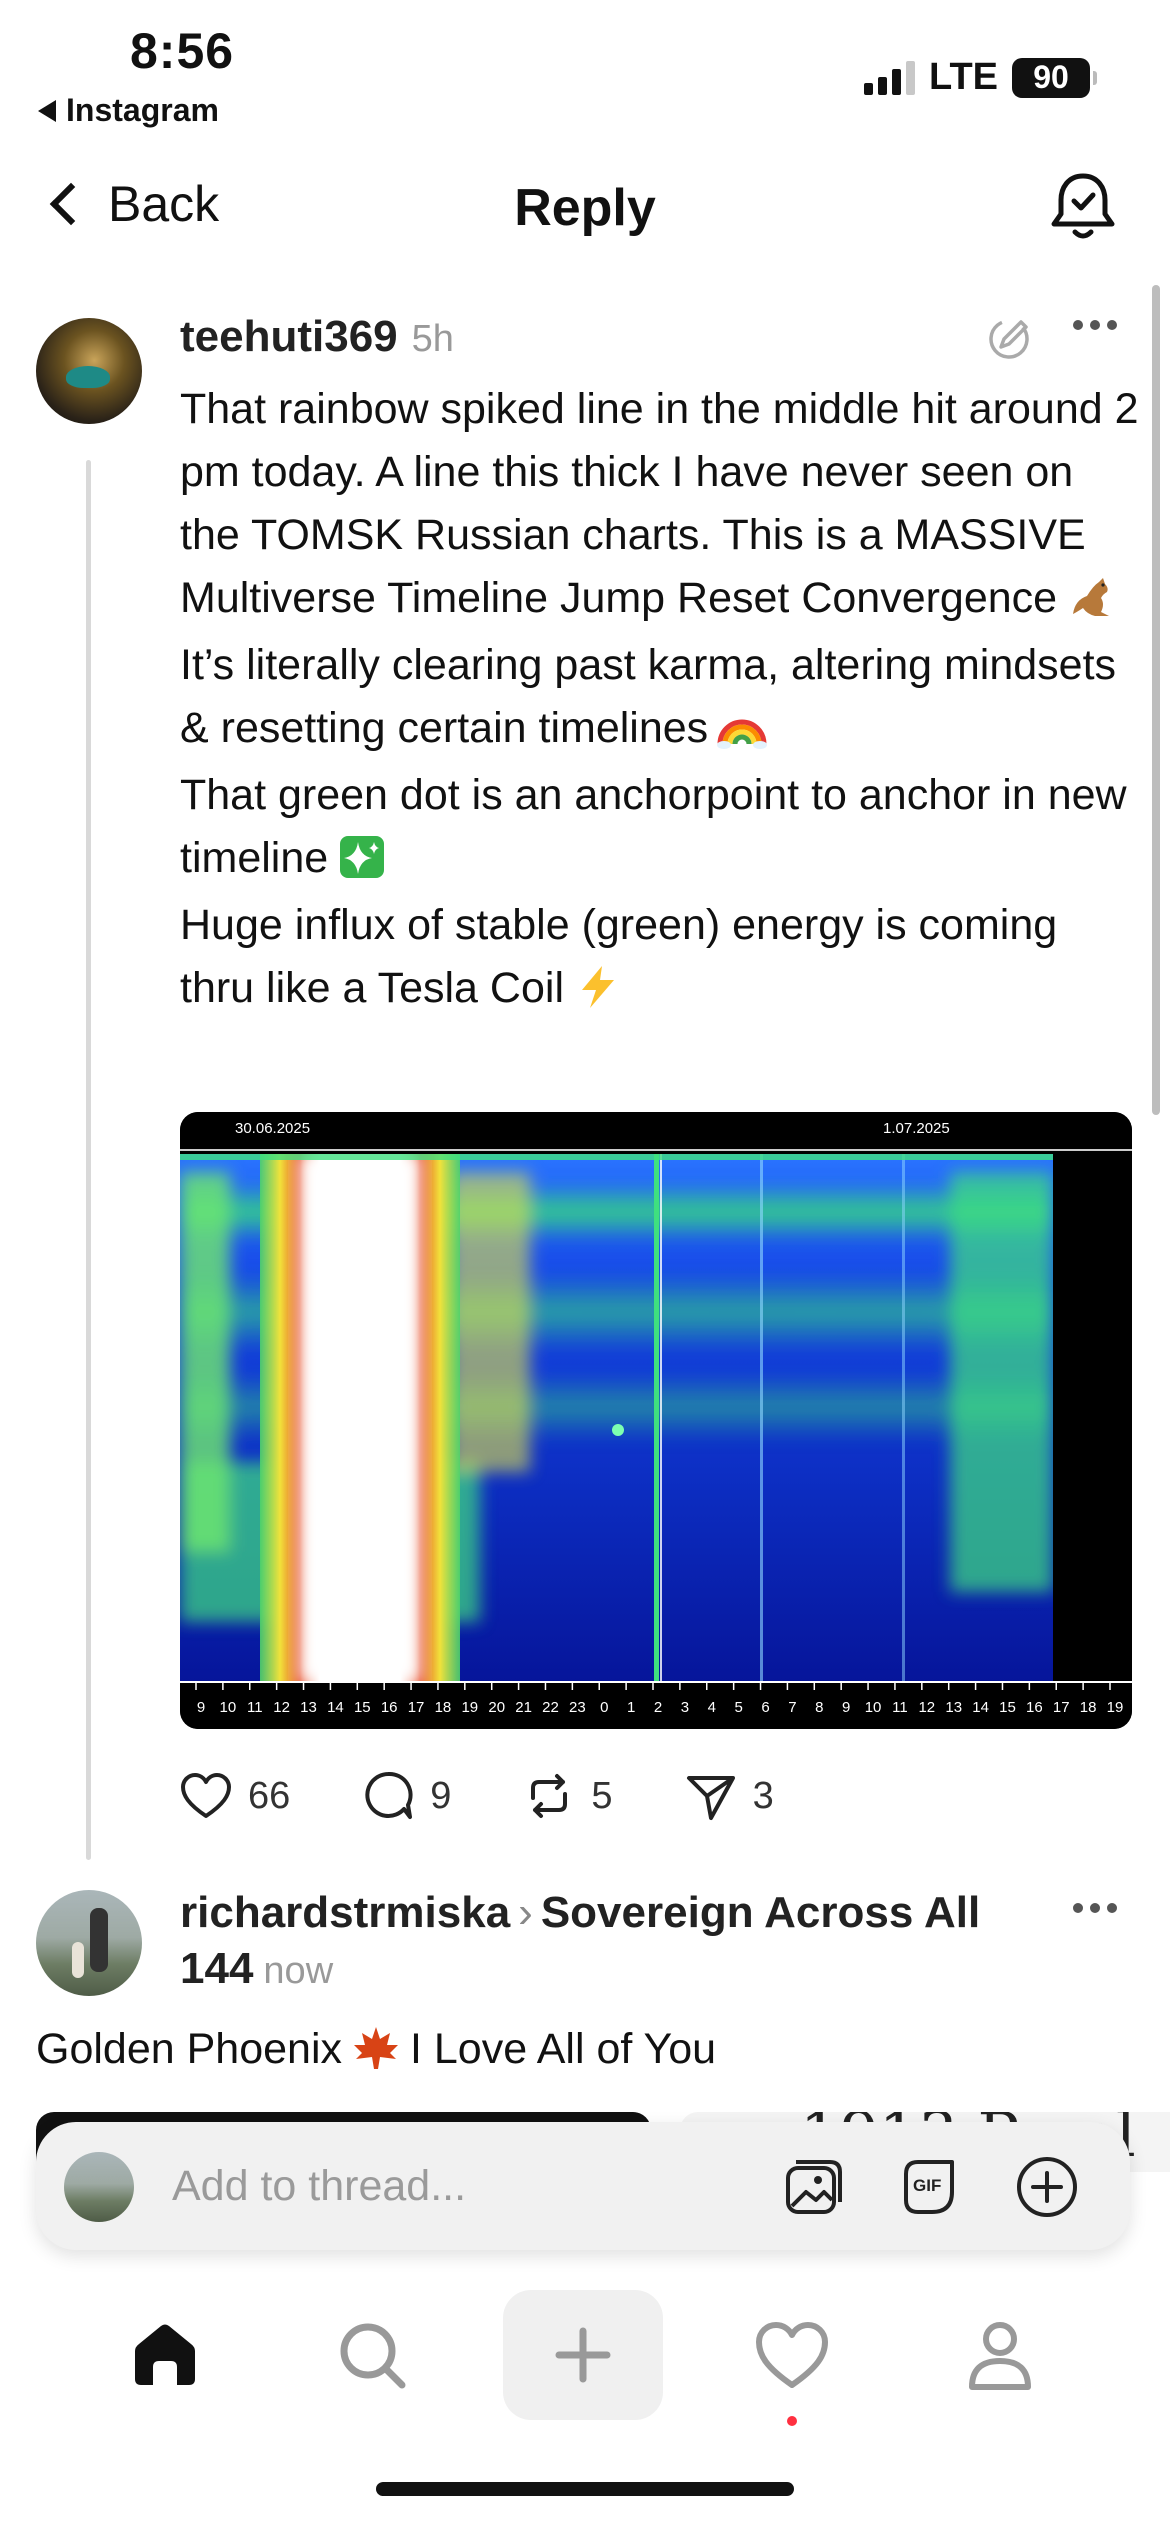 The height and width of the screenshot is (2532, 1170). Describe the element at coordinates (765, 1707) in the screenshot. I see `chart-tick-label: 6` at that location.